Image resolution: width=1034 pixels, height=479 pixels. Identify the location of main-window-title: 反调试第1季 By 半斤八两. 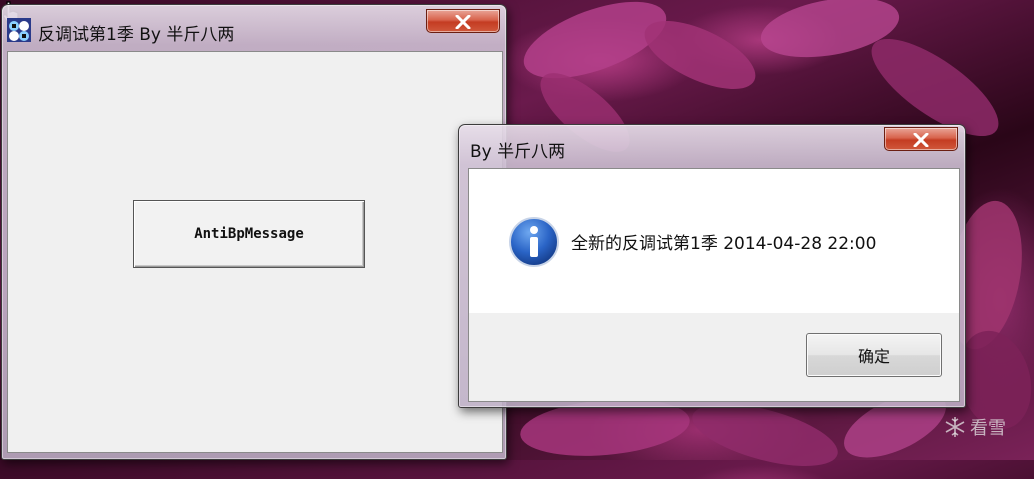
(136, 35).